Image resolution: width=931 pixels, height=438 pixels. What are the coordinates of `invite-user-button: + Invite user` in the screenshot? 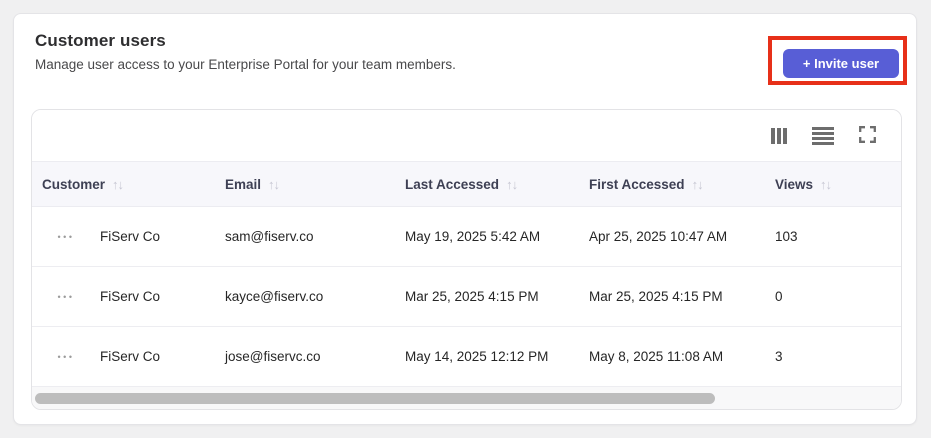 It's located at (841, 63).